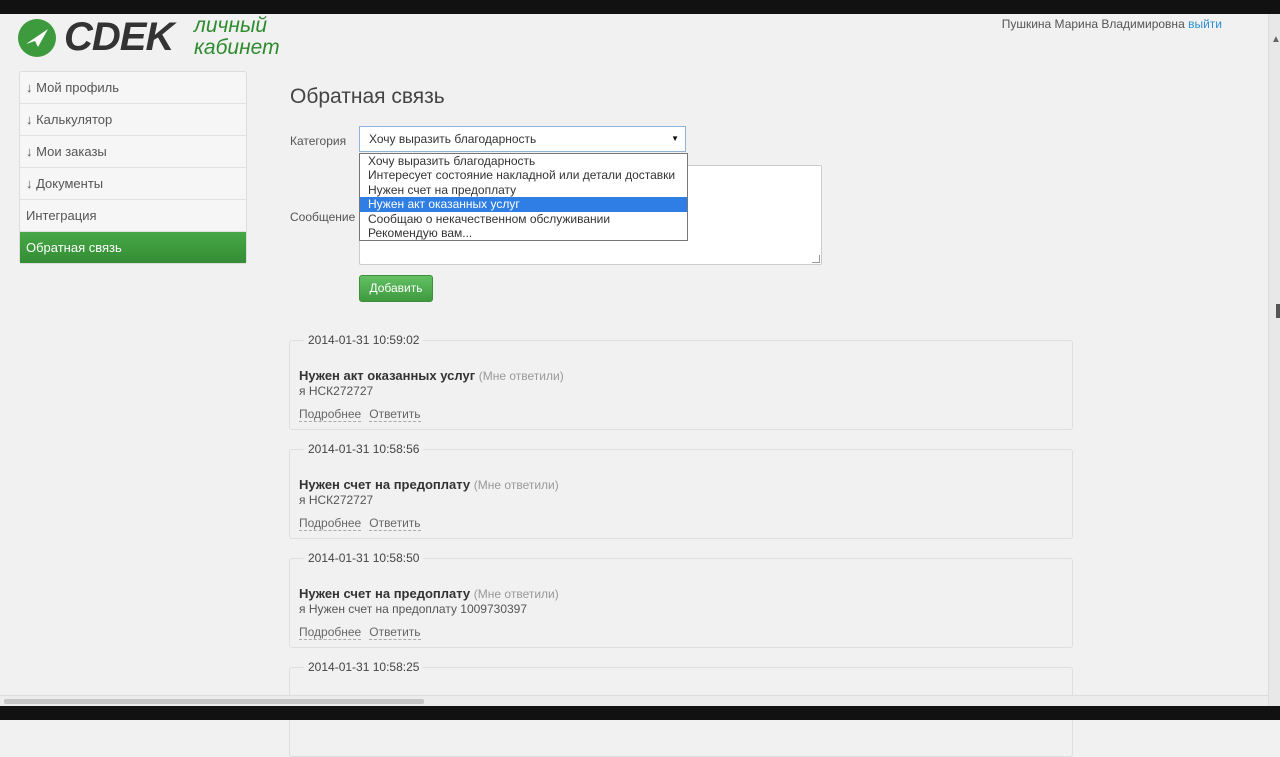 This screenshot has width=1280, height=757. Describe the element at coordinates (523, 190) in the screenshot. I see `category-option: Нужен счет на предоплату` at that location.